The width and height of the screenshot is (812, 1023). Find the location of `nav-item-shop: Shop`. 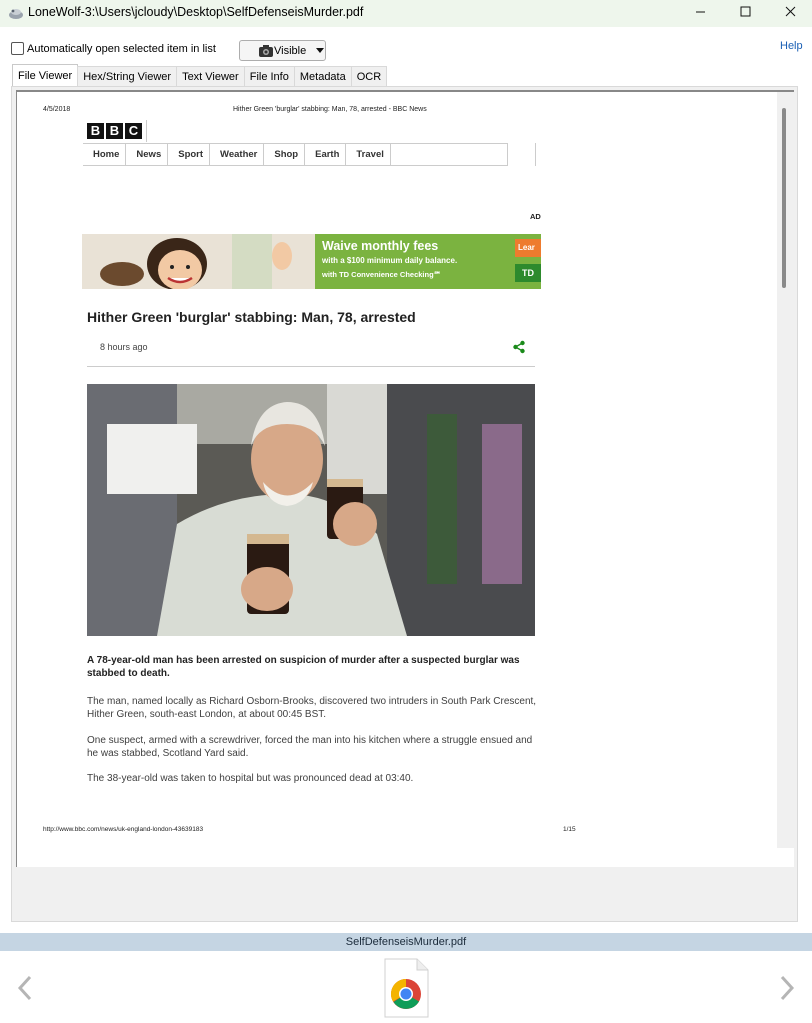

nav-item-shop: Shop is located at coordinates (285, 154).